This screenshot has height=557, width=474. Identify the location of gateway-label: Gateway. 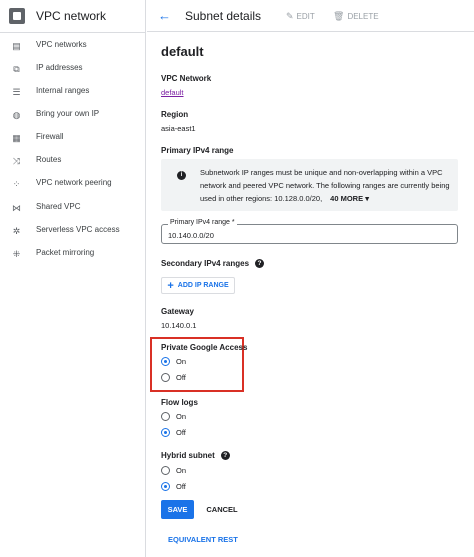
(177, 311).